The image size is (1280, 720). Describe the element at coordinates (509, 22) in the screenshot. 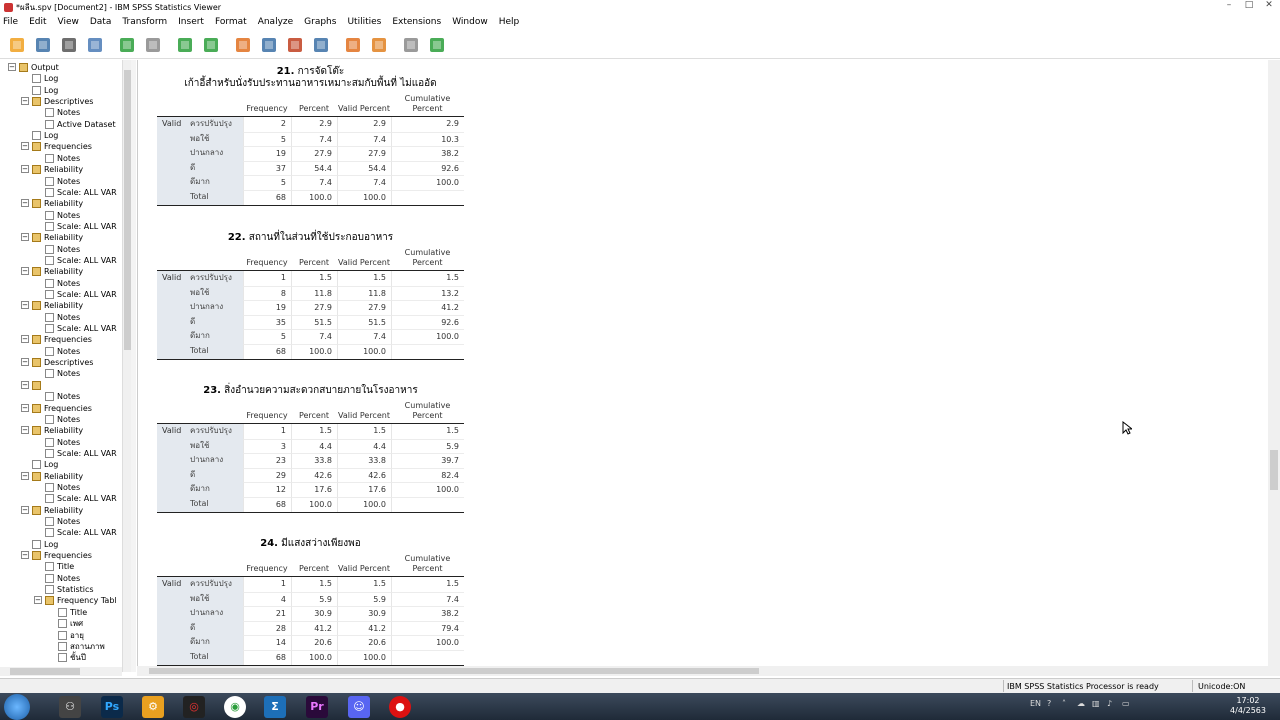

I see `menu-help: Help` at that location.